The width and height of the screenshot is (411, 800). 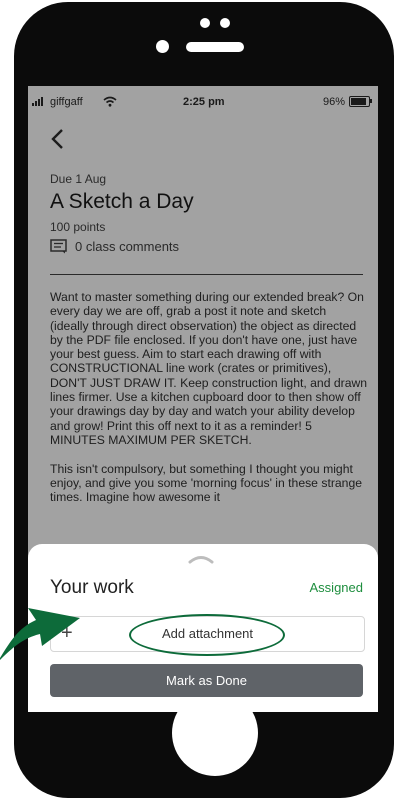 What do you see at coordinates (66, 102) in the screenshot?
I see `carrier-label: giffgaff` at bounding box center [66, 102].